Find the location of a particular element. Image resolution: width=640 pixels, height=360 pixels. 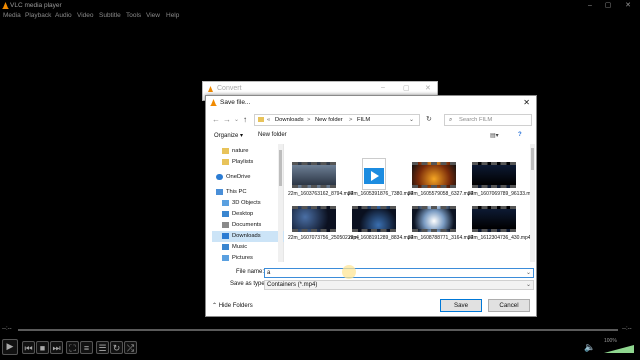

file-name: 22m_1607069789_96133.mp4 is located at coordinates (500, 194).